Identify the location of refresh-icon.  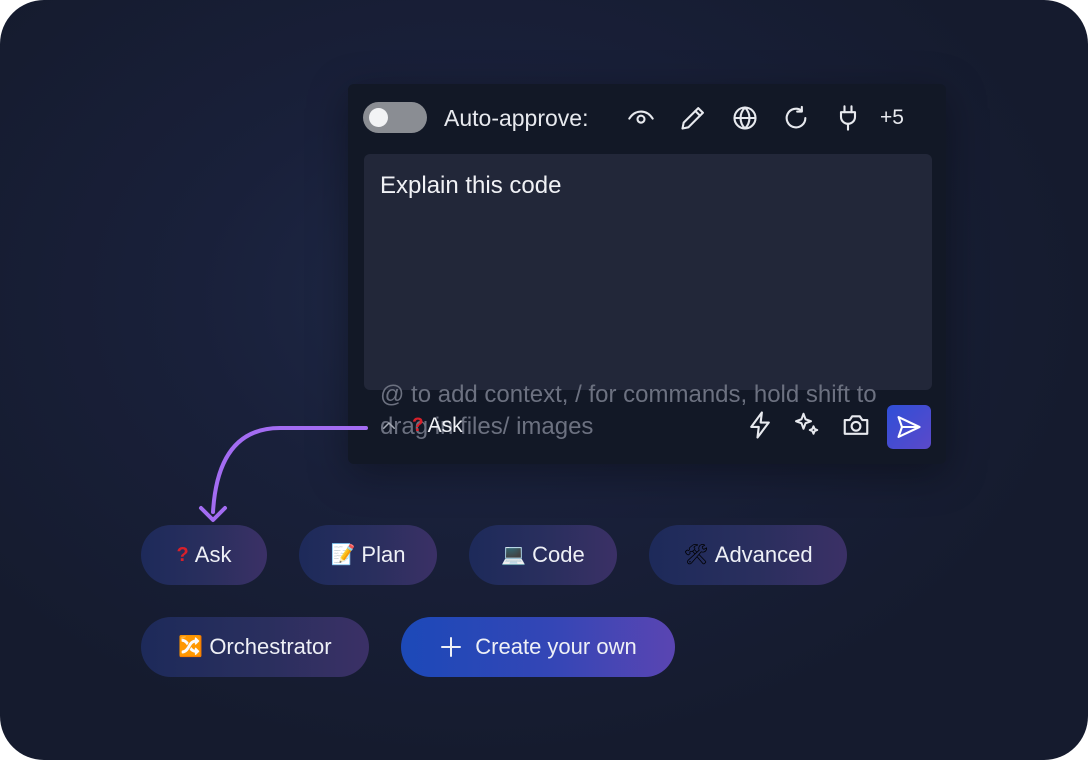
(796, 118).